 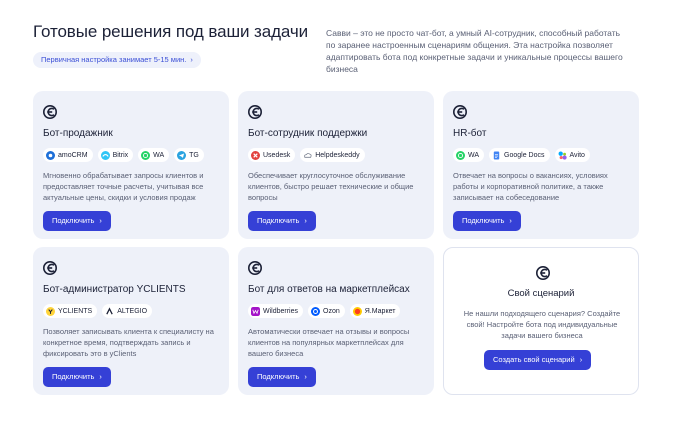 I want to click on tag-yandex-market: Я.Маркет, so click(x=375, y=311).